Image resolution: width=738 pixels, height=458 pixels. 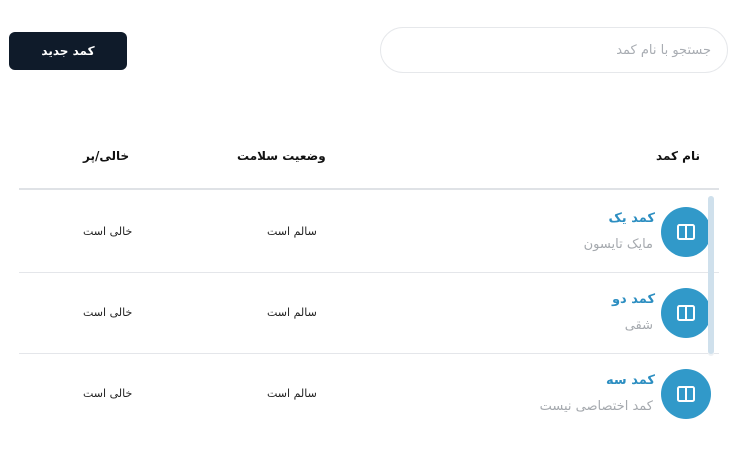 I want to click on locker-owner: شقی, so click(x=638, y=325).